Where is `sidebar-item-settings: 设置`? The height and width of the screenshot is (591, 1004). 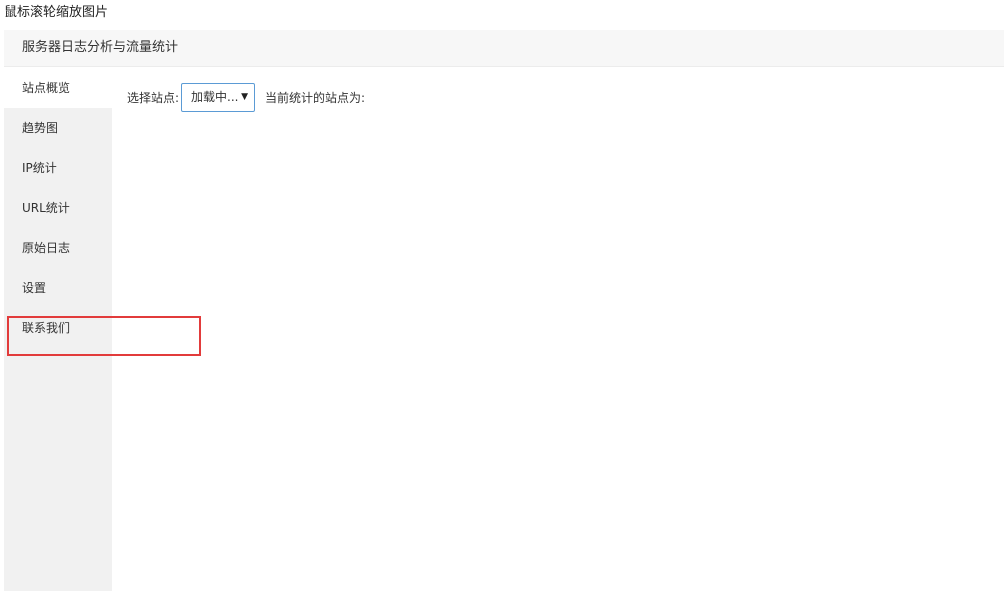
sidebar-item-settings: 设置 is located at coordinates (58, 288).